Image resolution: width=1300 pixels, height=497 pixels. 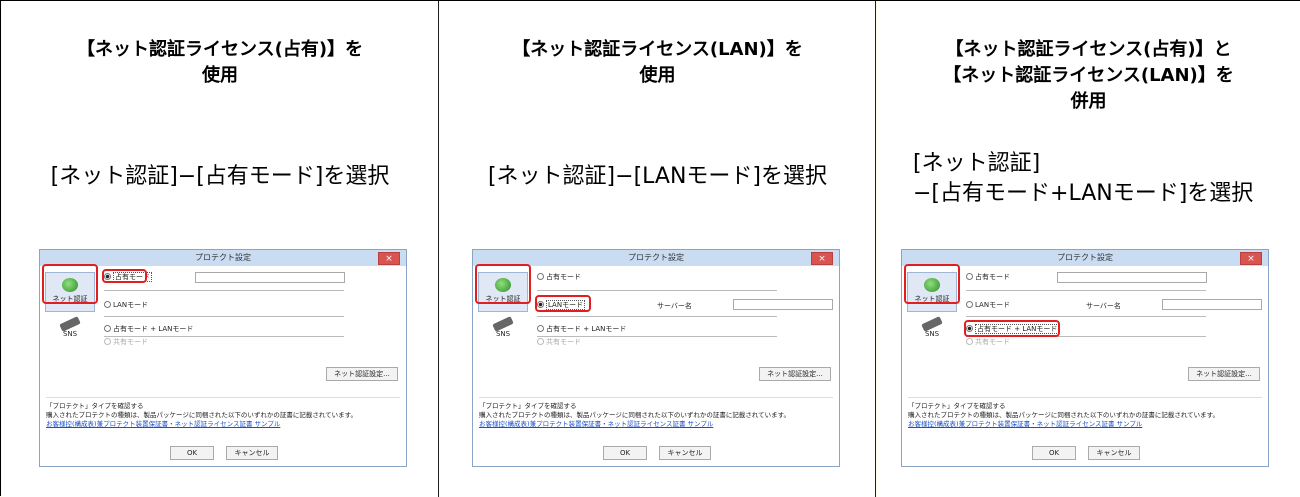 I want to click on instruction-line: −[占有モード+LANモード]を選択, so click(x=1083, y=193).